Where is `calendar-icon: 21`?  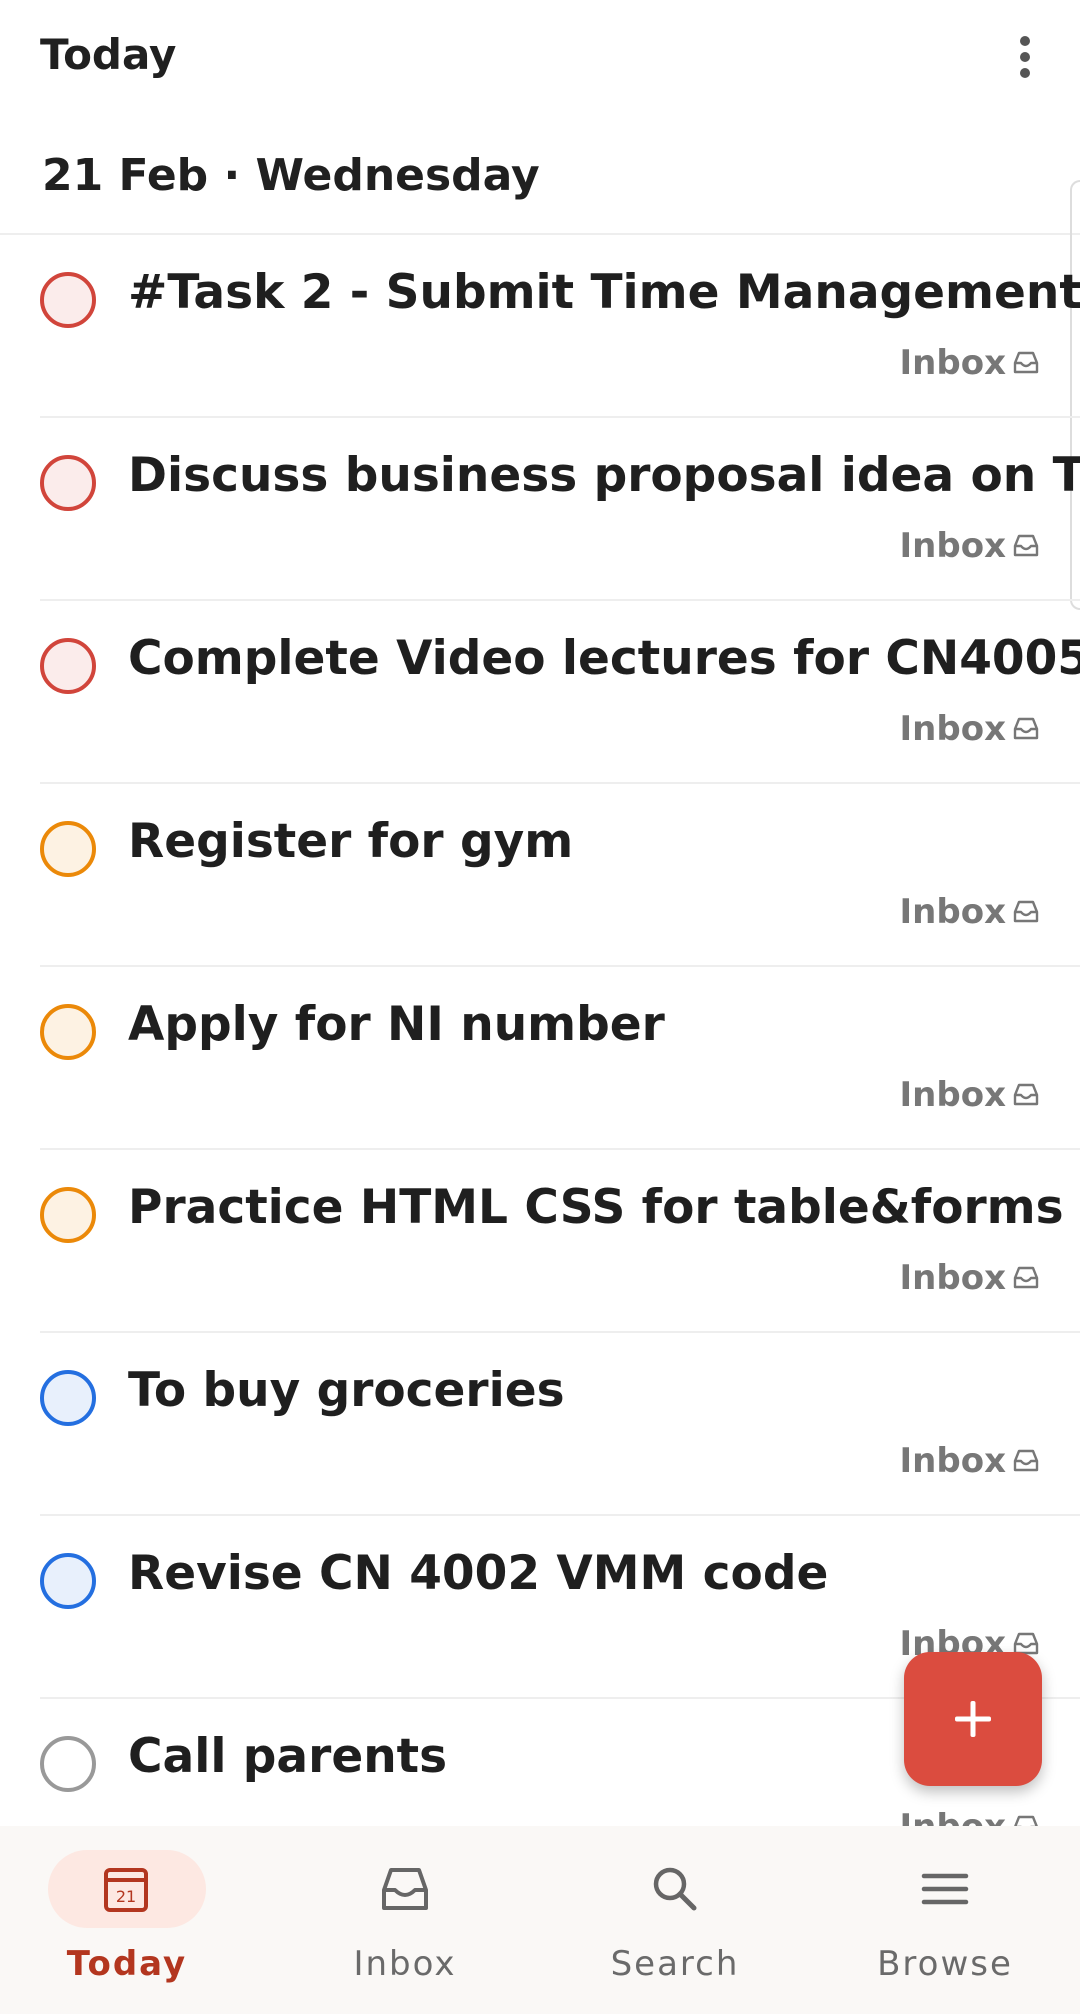
calendar-icon: 21 is located at coordinates (126, 1890).